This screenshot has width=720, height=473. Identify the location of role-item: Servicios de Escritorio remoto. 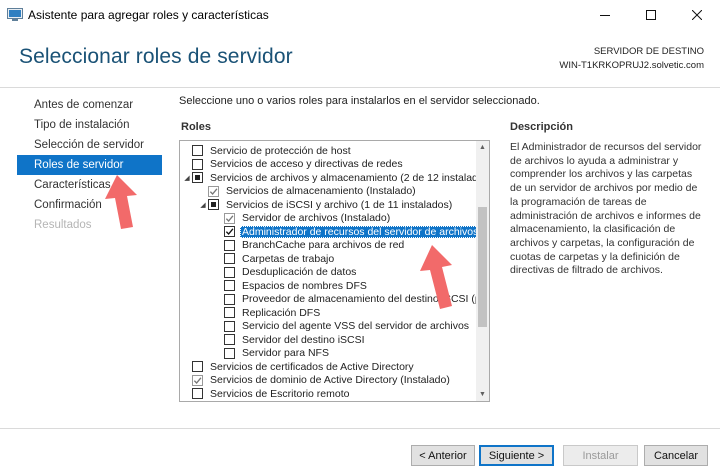
(328, 394).